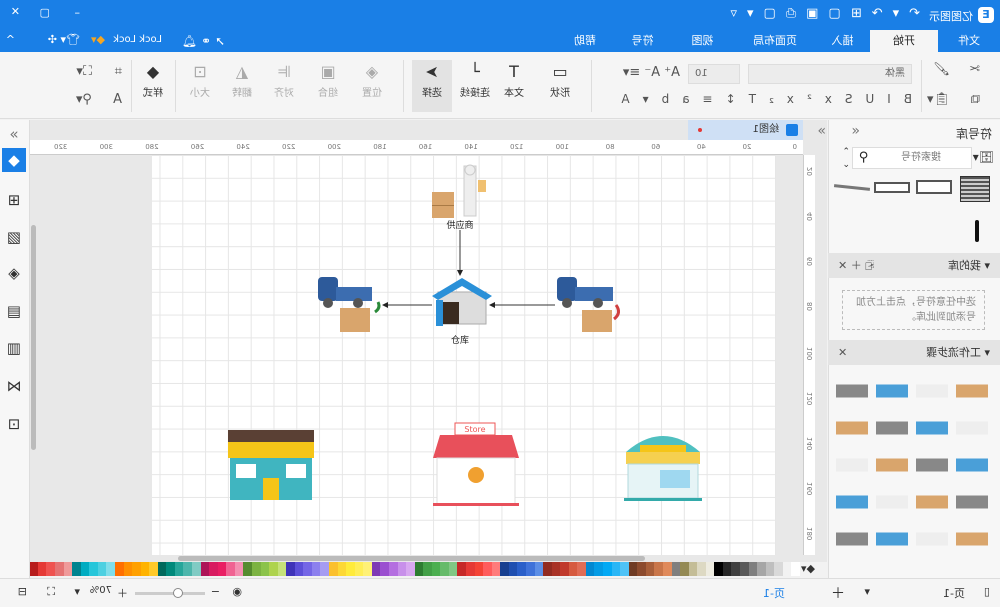 This screenshot has width=1000, height=607. Describe the element at coordinates (977, 231) in the screenshot. I see `symbol-handle` at that location.